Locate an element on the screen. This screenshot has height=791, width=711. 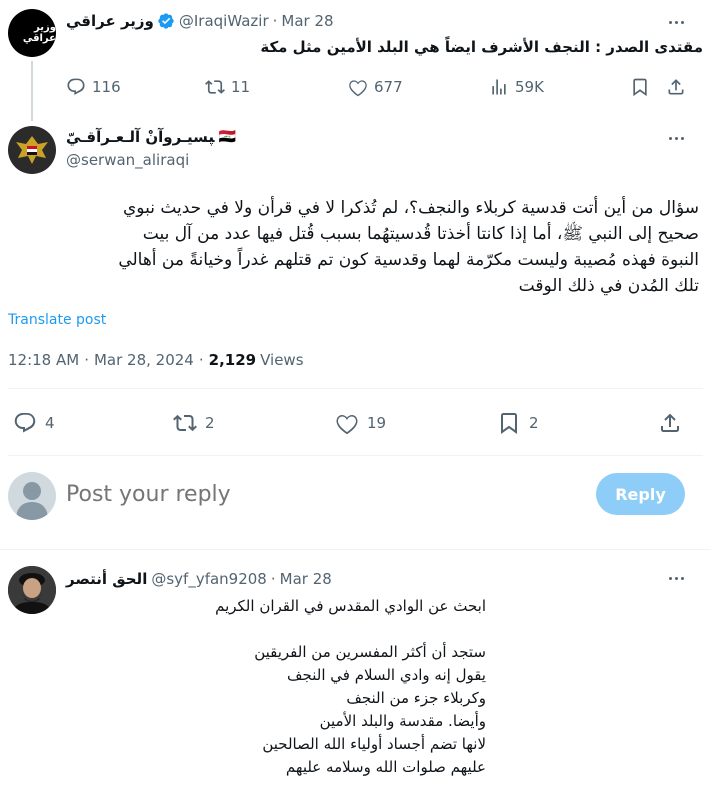
reply-input is located at coordinates (316, 494).